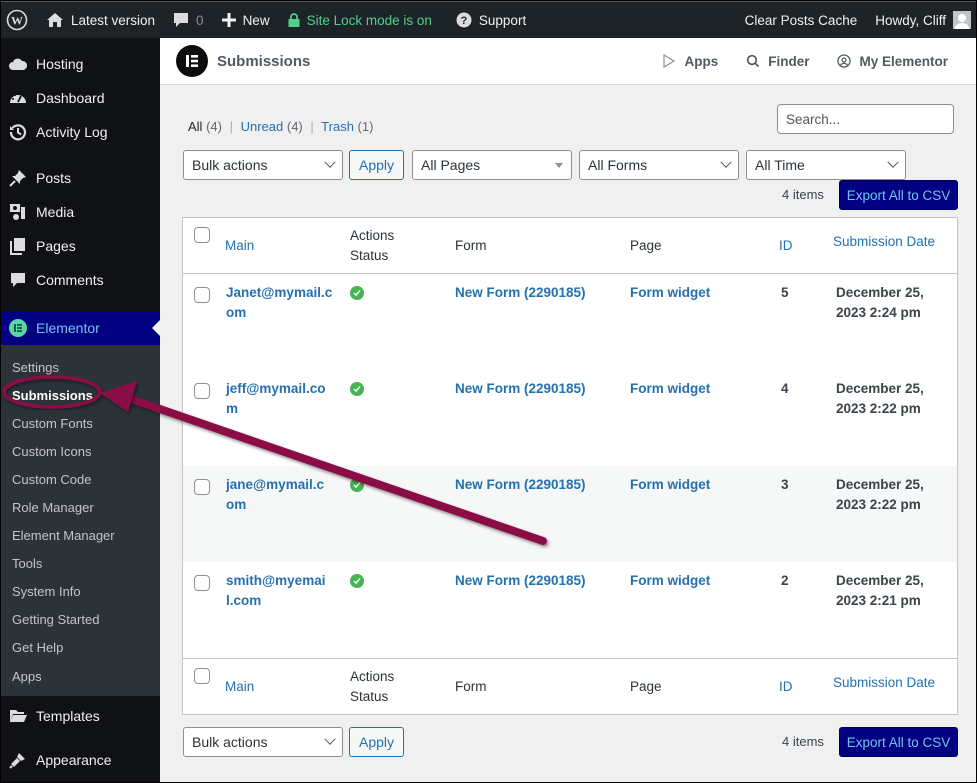 The width and height of the screenshot is (977, 783). Describe the element at coordinates (360, 20) in the screenshot. I see `site-lock-link: Site Lock mode is on` at that location.